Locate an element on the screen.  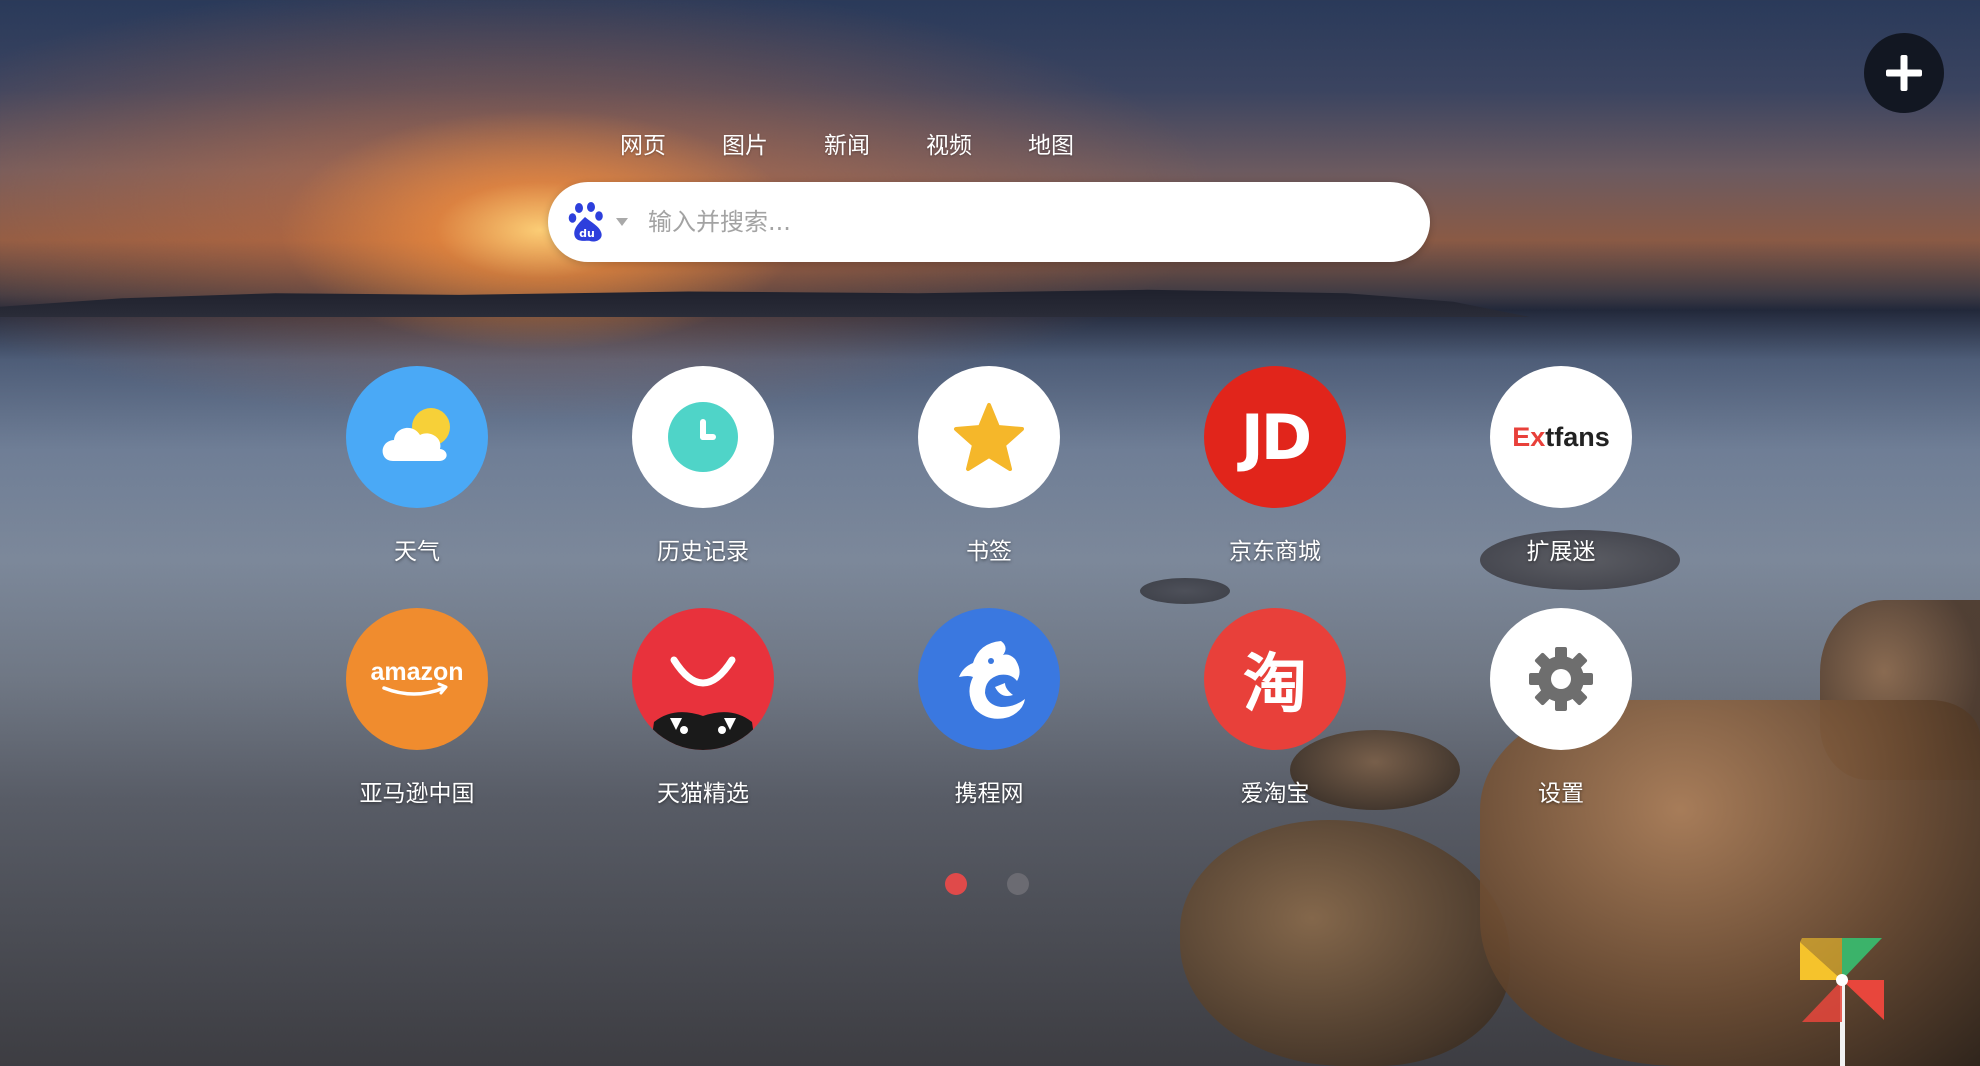
app-extfans: Extfans 扩展迷 is located at coordinates (1561, 466).